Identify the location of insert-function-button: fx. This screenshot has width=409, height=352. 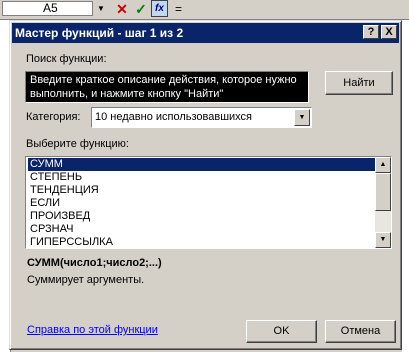
(159, 8).